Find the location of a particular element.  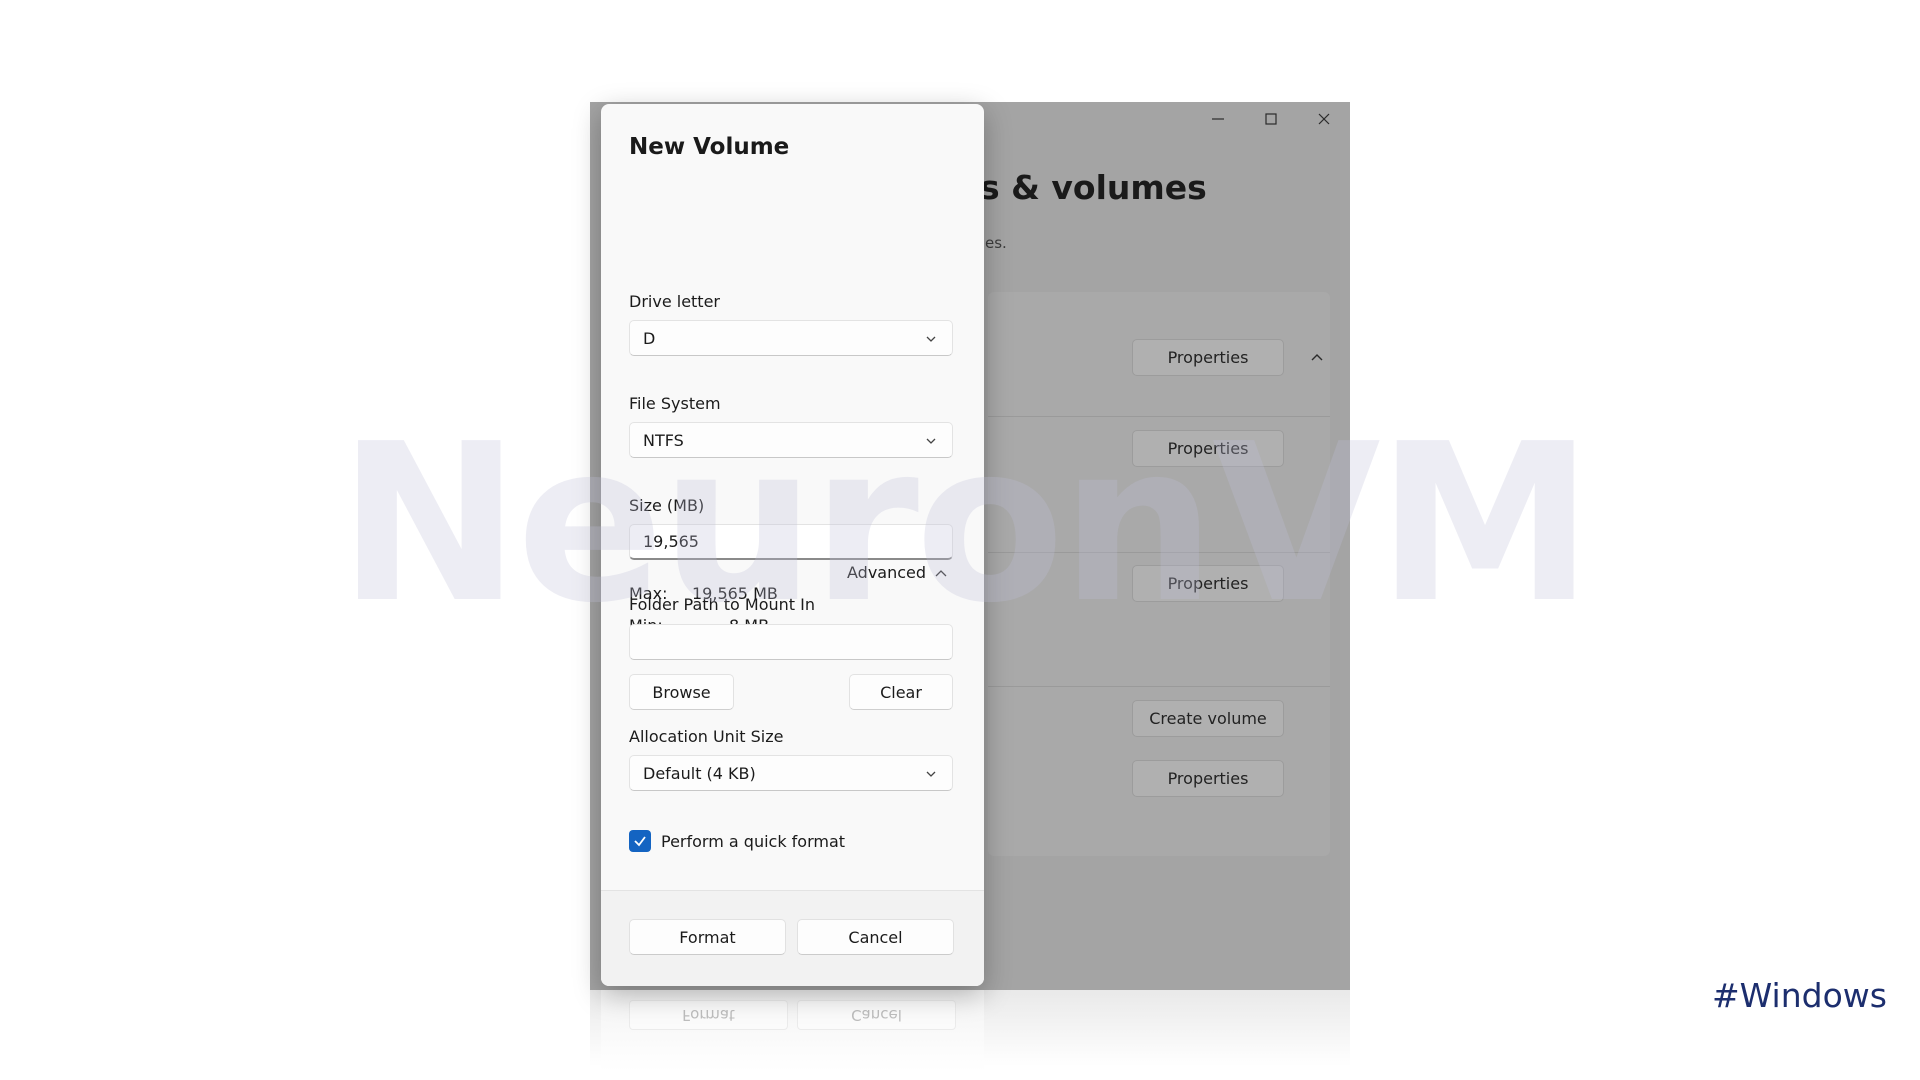

allocation-value: Default (4 KB) is located at coordinates (699, 773).